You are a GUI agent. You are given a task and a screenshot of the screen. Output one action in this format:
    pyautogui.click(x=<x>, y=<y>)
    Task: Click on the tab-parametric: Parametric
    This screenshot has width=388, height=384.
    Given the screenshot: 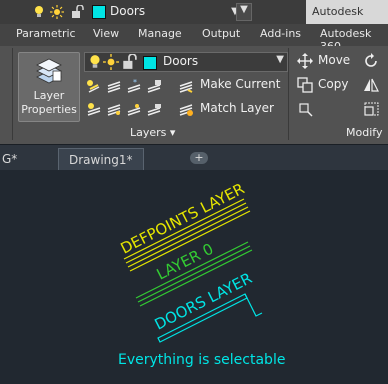 What is the action you would take?
    pyautogui.click(x=46, y=33)
    